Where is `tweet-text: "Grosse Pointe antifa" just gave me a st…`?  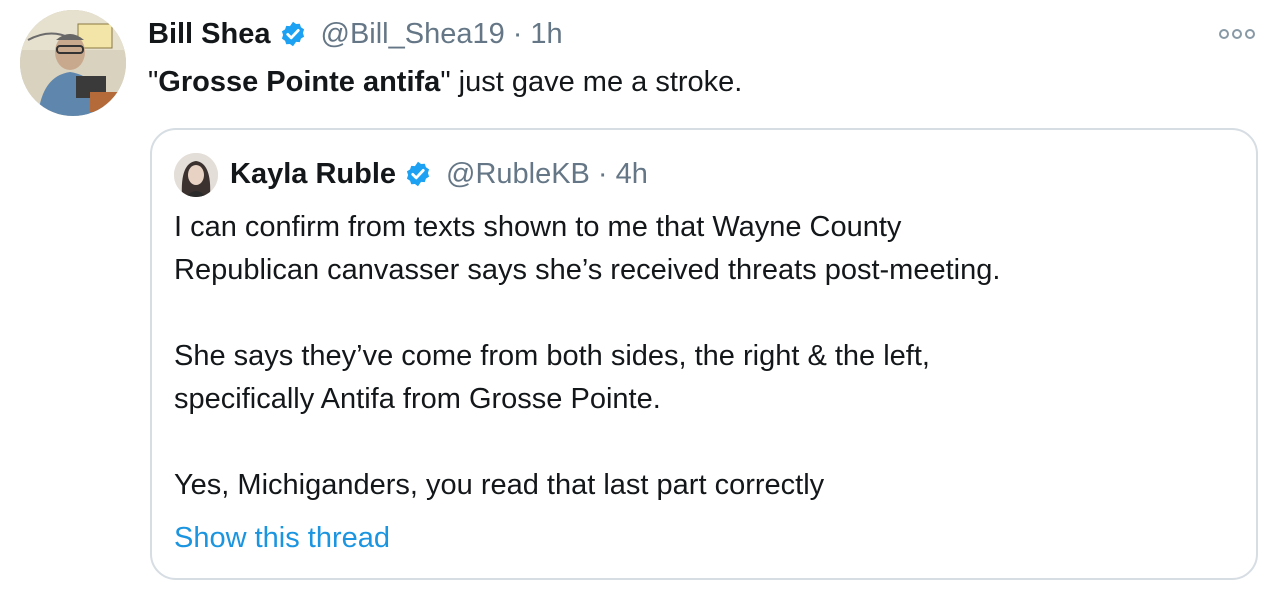 tweet-text: "Grosse Pointe antifa" just gave me a st… is located at coordinates (445, 82).